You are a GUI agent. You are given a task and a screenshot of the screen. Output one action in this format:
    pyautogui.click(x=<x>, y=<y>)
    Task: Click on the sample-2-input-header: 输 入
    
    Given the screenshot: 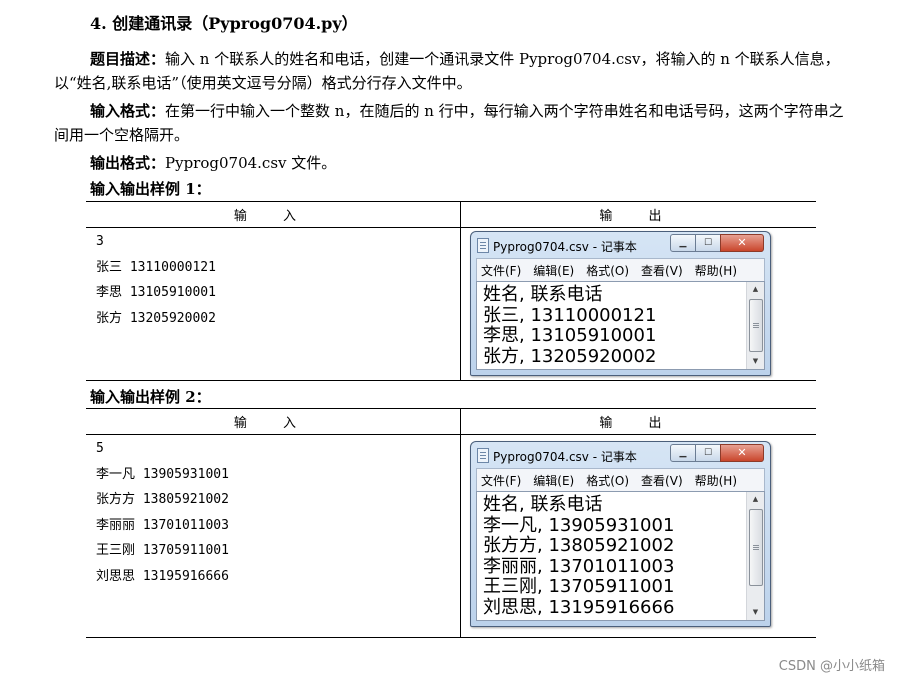 What is the action you would take?
    pyautogui.click(x=273, y=421)
    